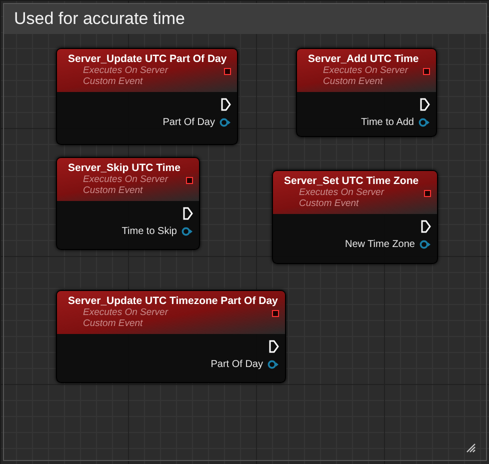 This screenshot has height=464, width=489. What do you see at coordinates (124, 168) in the screenshot?
I see `node-title: Server_Skip UTC Time` at bounding box center [124, 168].